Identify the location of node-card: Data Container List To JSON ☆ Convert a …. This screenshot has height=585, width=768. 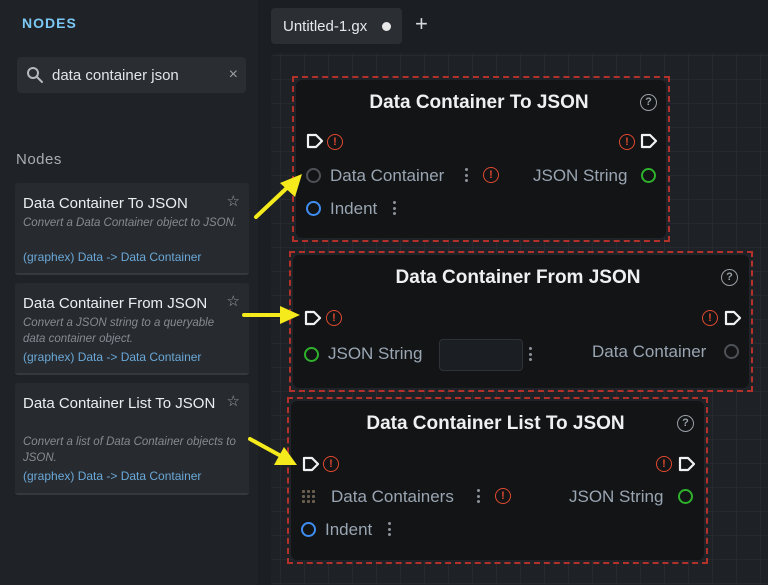
(132, 439).